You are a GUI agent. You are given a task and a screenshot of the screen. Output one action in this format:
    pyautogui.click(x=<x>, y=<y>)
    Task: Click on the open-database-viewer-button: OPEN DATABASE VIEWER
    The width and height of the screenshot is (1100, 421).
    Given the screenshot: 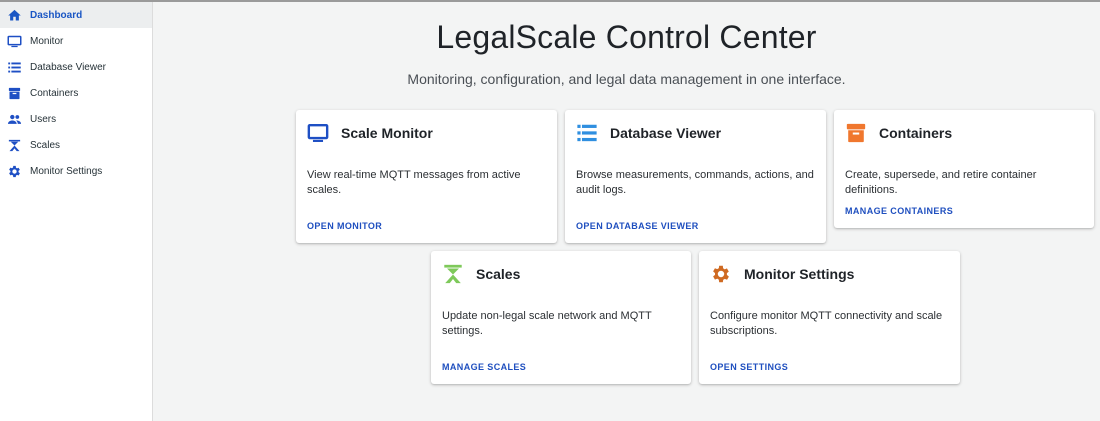 What is the action you would take?
    pyautogui.click(x=637, y=226)
    